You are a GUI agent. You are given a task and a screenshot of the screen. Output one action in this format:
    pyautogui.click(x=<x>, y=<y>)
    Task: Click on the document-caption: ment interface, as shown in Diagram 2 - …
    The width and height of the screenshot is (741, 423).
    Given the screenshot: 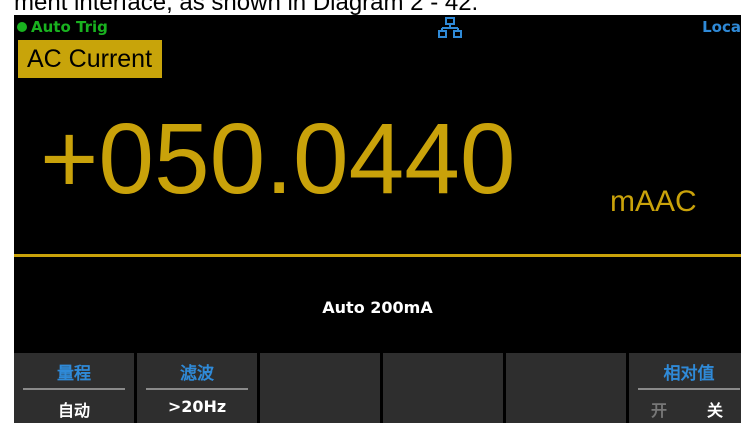 What is the action you would take?
    pyautogui.click(x=246, y=7)
    